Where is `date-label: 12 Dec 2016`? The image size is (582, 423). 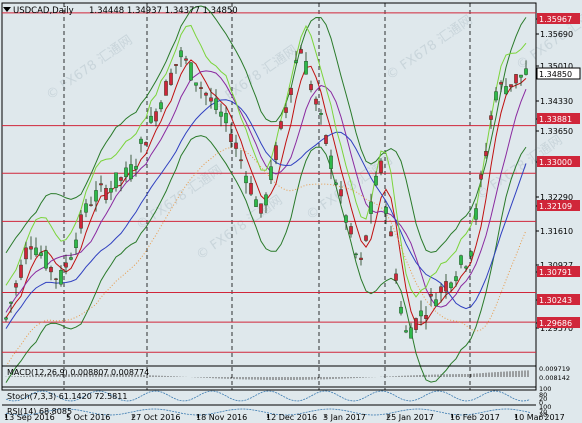 date-label: 12 Dec 2016 is located at coordinates (291, 417).